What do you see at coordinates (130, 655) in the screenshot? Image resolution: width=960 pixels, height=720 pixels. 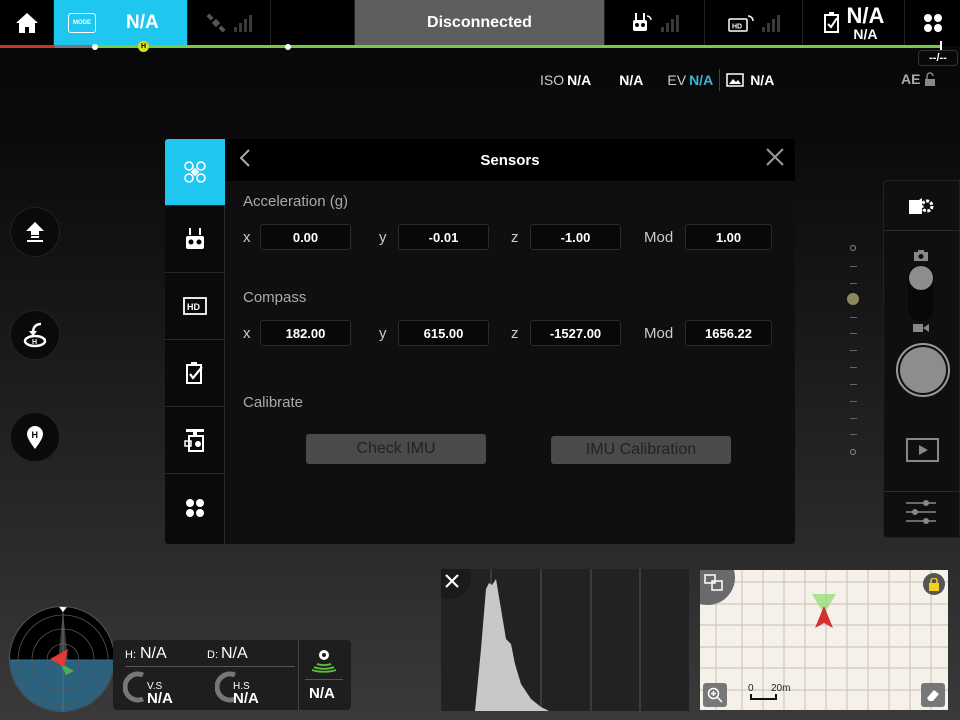 I see `height-label: H:` at bounding box center [130, 655].